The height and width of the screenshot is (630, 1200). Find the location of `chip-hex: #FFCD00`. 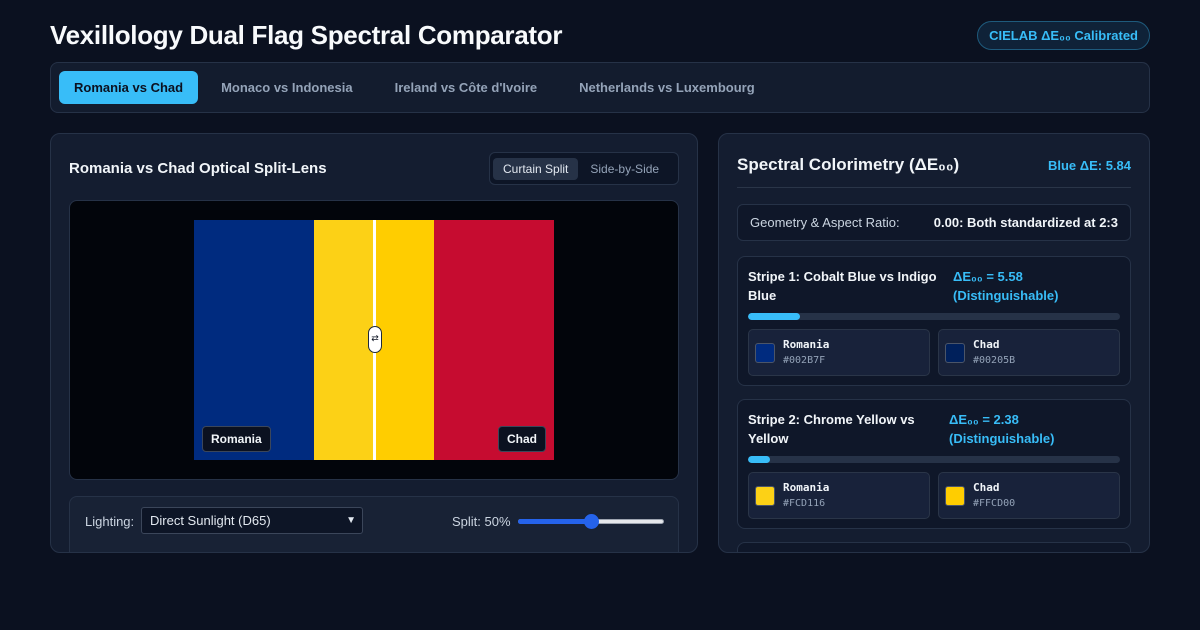

chip-hex: #FFCD00 is located at coordinates (994, 503).